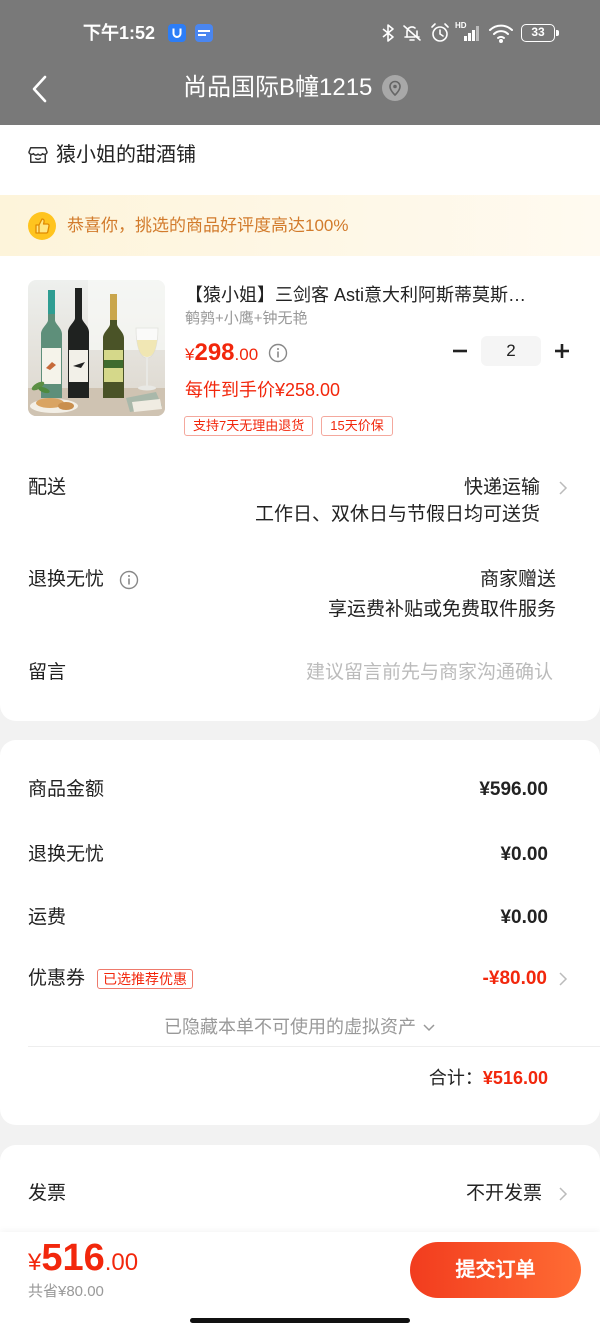 The width and height of the screenshot is (600, 1333). I want to click on return-fee-label: 退换无忧, so click(66, 854).